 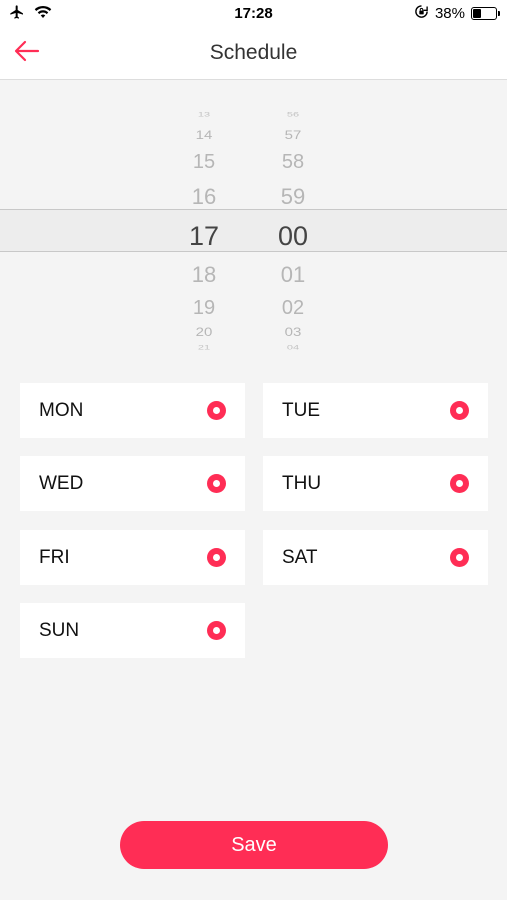 What do you see at coordinates (485, 13) in the screenshot?
I see `battery-icon` at bounding box center [485, 13].